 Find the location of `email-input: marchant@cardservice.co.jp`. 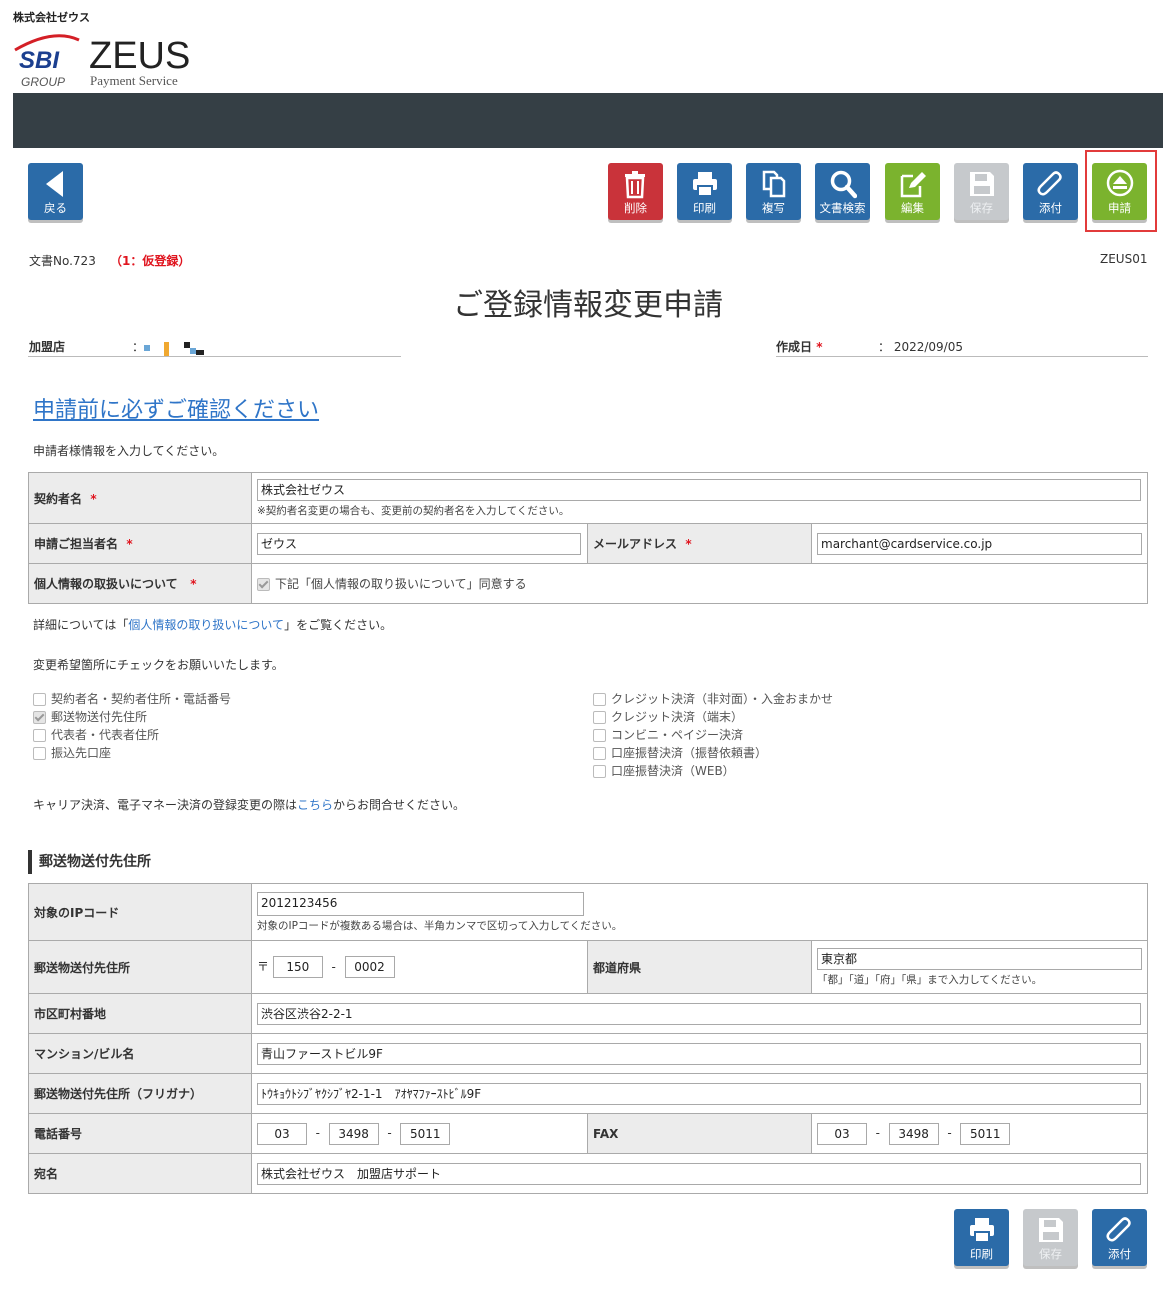

email-input: marchant@cardservice.co.jp is located at coordinates (979, 543).